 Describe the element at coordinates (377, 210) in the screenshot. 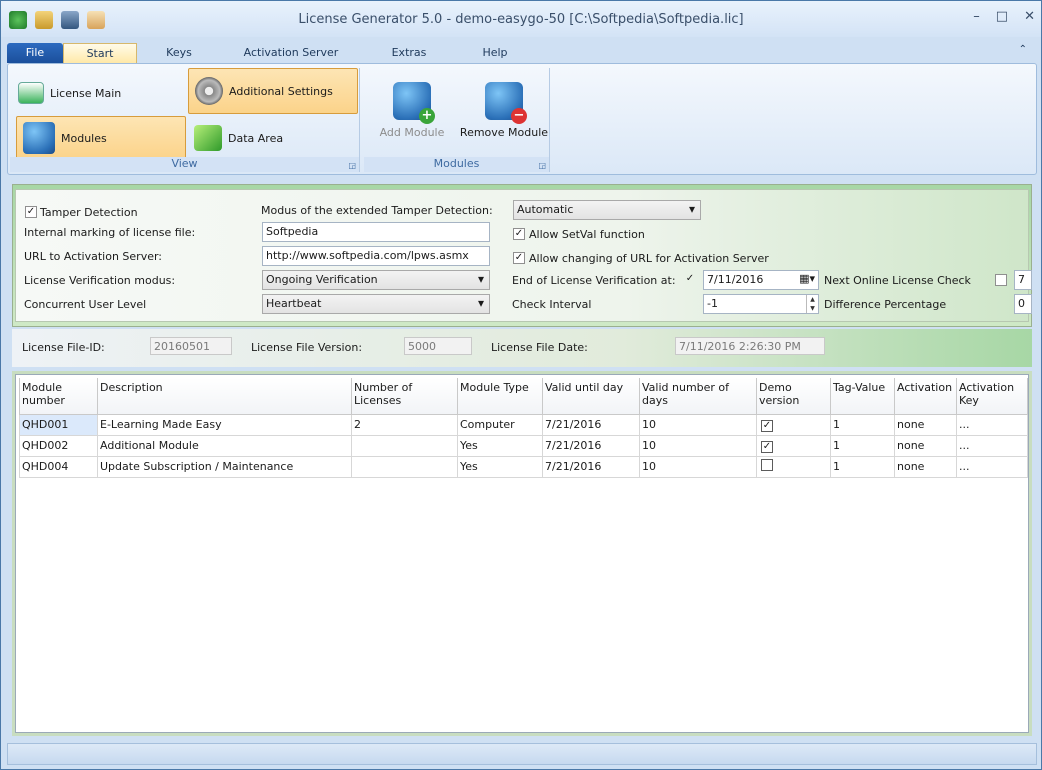

I see `modus-extended-label: Modus of the extended Tamper Detection:` at that location.